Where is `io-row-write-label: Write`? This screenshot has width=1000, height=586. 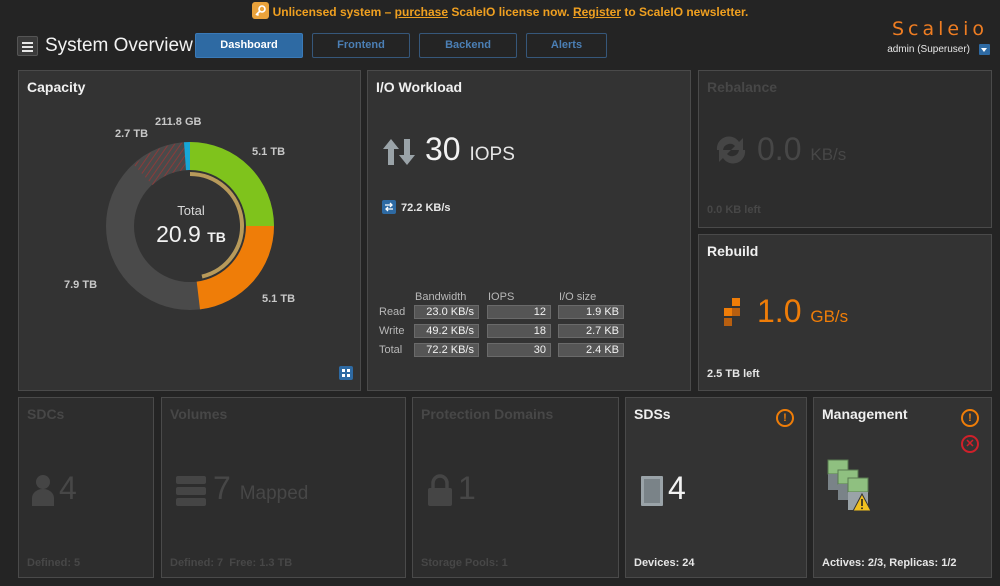 io-row-write-label: Write is located at coordinates (392, 331).